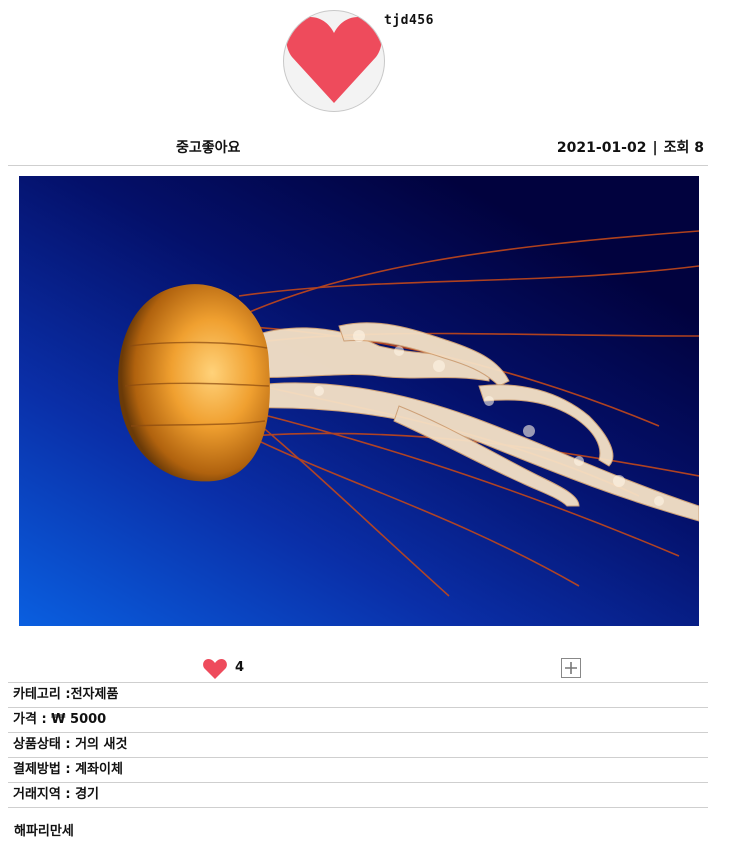 The width and height of the screenshot is (748, 846). Describe the element at coordinates (699, 148) in the screenshot. I see `views-count: 8` at that location.